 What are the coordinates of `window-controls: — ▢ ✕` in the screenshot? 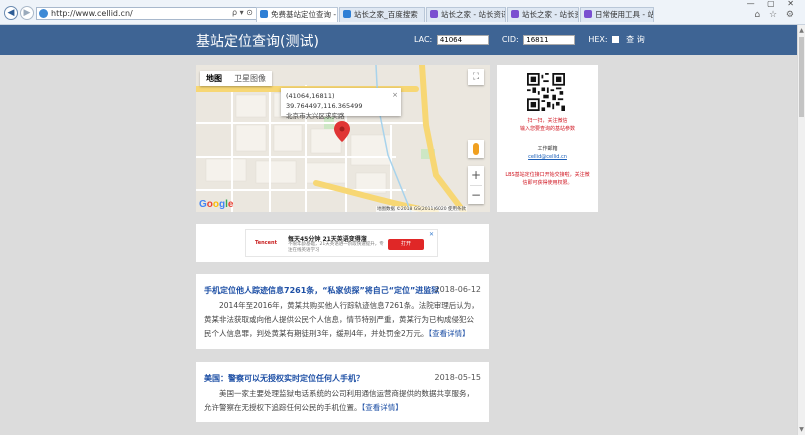 It's located at (773, 4).